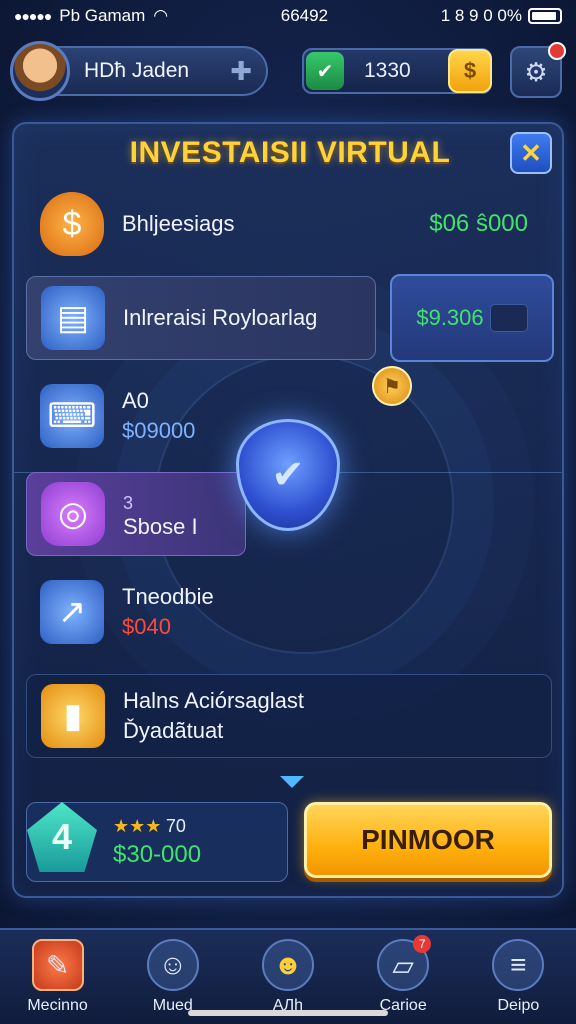  What do you see at coordinates (72, 224) in the screenshot?
I see `shield-dollar-icon: $` at bounding box center [72, 224].